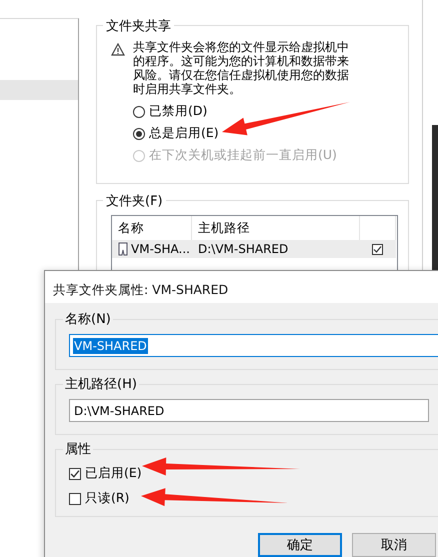 The image size is (438, 557). What do you see at coordinates (78, 449) in the screenshot?
I see `group-title: 属性` at bounding box center [78, 449].